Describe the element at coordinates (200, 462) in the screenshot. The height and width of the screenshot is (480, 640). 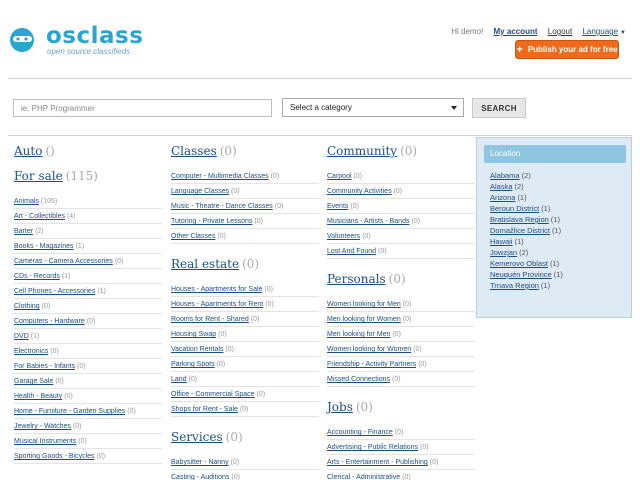
I see `subcategory-link: Babysitter - Nanny` at that location.